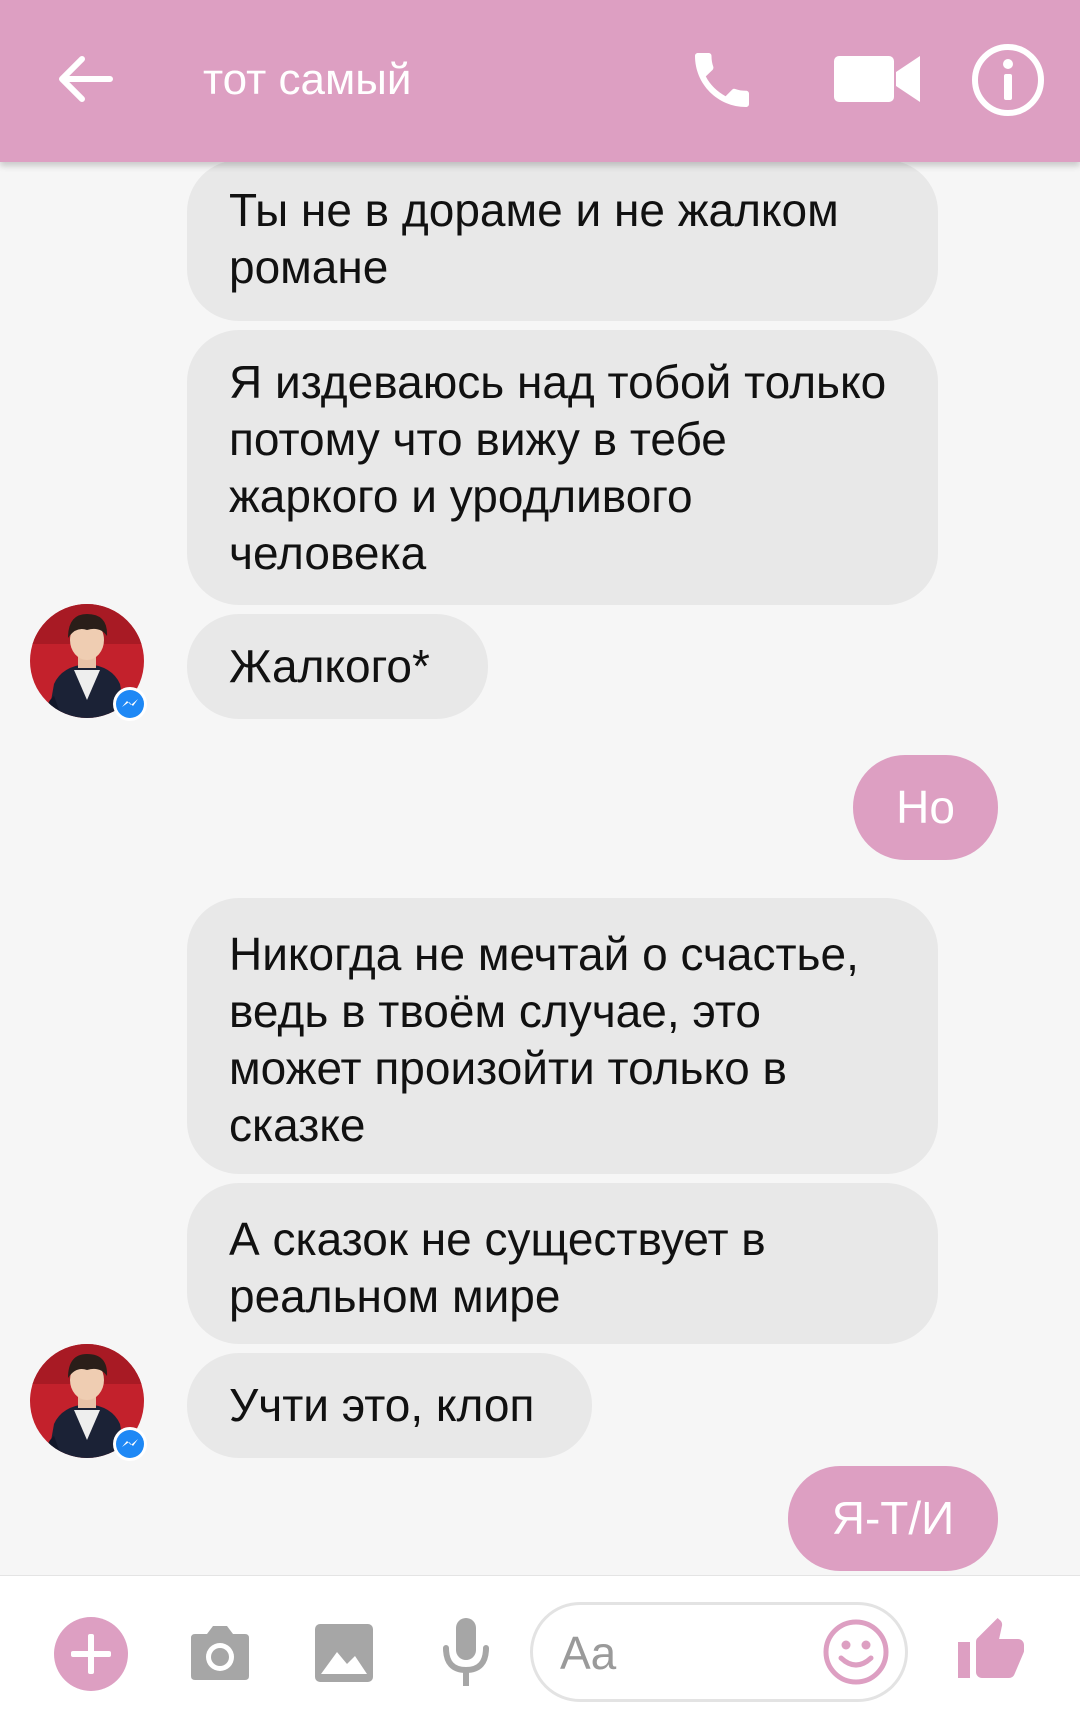 This screenshot has height=1731, width=1080. I want to click on back-arrow-icon, so click(85, 79).